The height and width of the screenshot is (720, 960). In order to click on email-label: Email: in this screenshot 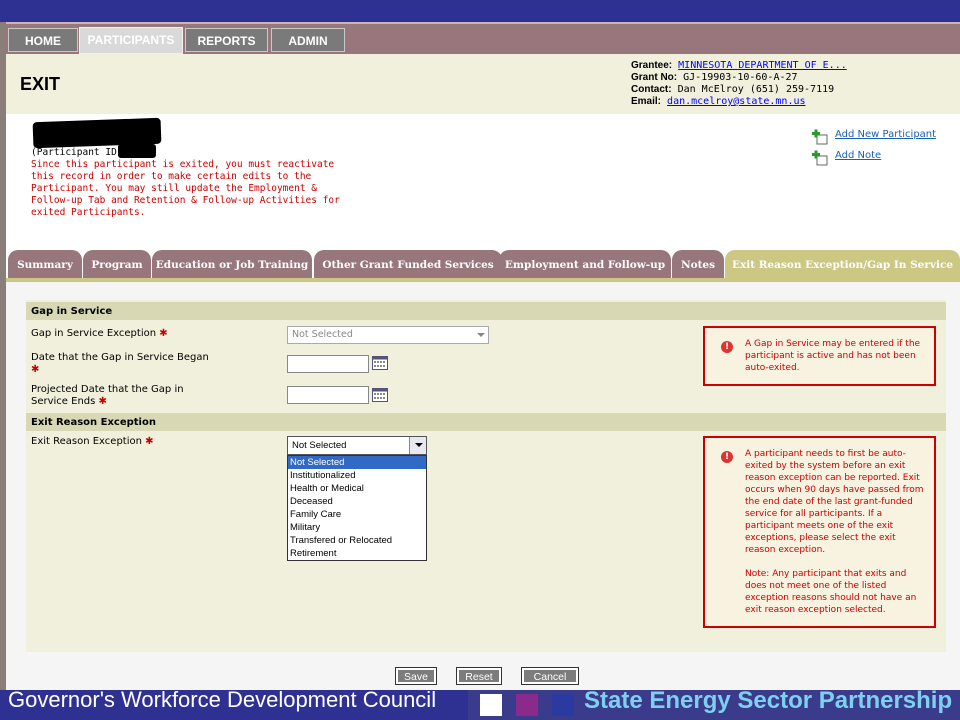, I will do `click(646, 101)`.